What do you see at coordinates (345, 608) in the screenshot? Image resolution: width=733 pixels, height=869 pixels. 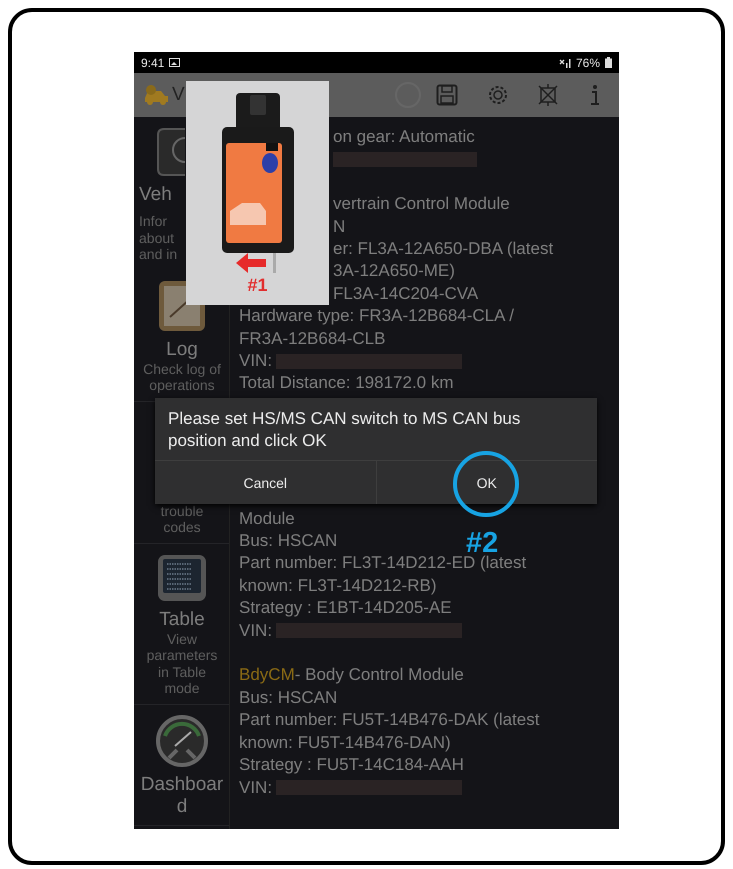 I see `info-line: Strategy : E1BT-14D205-AE` at bounding box center [345, 608].